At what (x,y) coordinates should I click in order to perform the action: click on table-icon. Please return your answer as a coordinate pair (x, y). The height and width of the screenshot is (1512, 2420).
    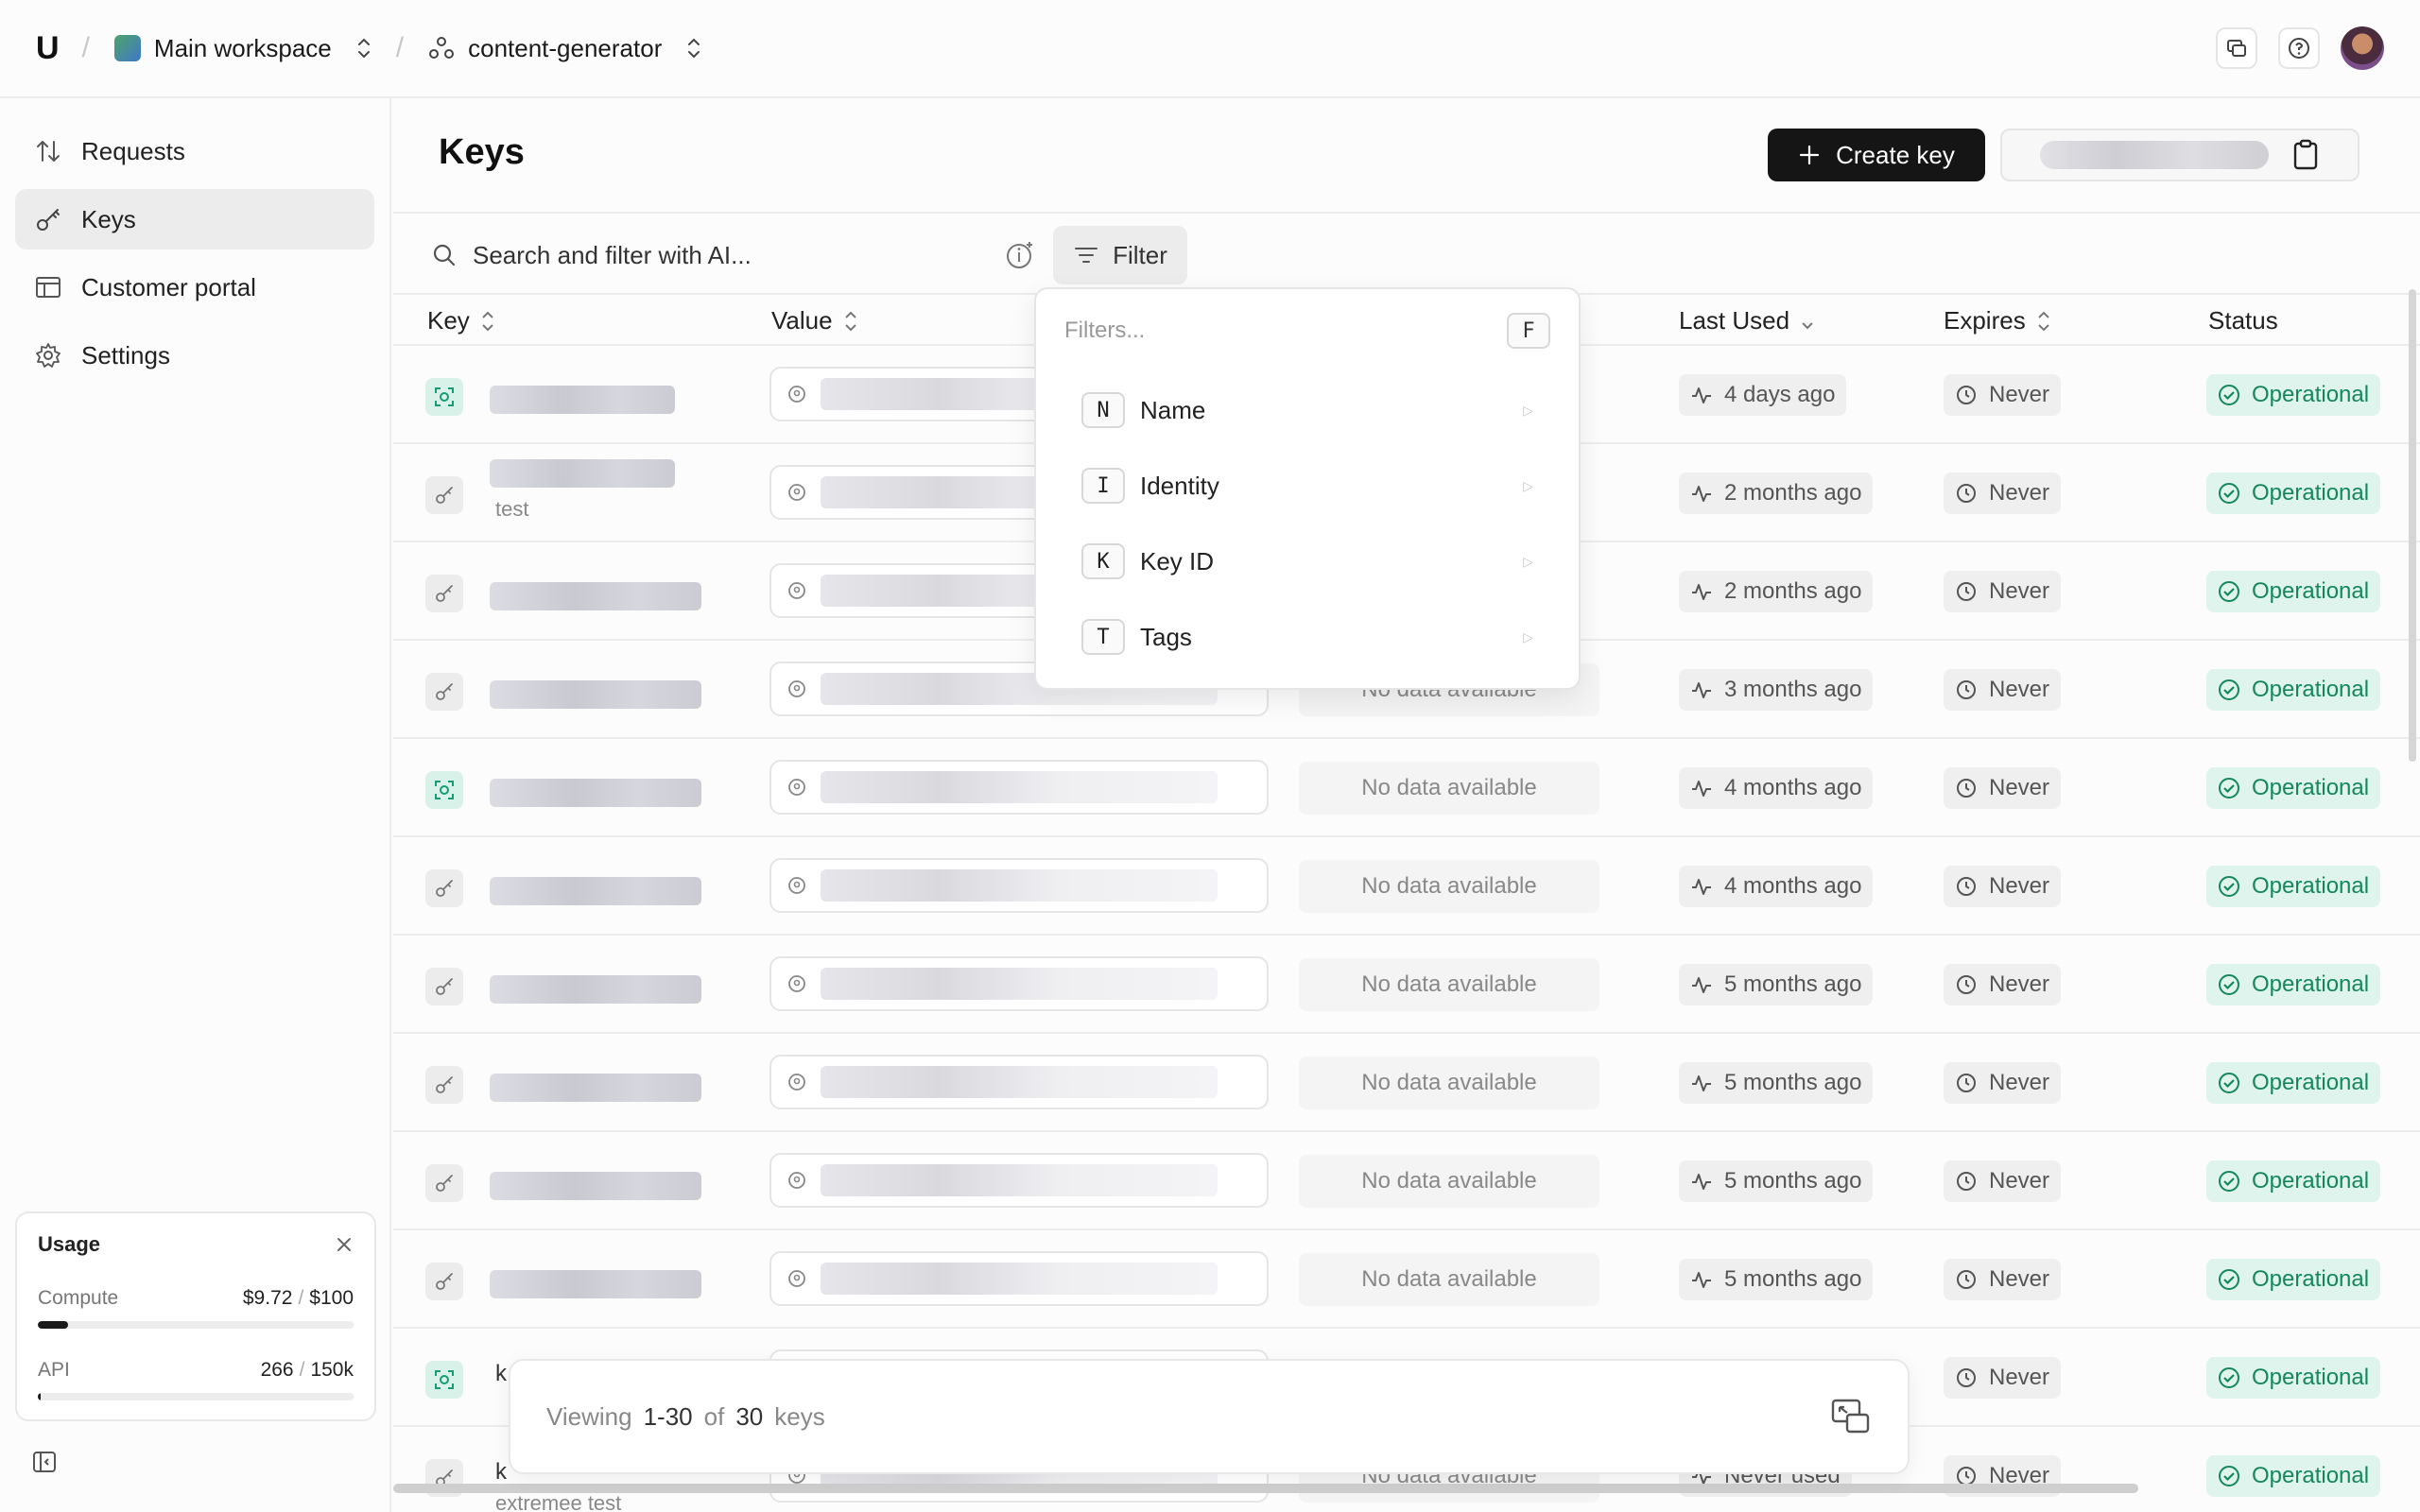
    Looking at the image, I should click on (48, 287).